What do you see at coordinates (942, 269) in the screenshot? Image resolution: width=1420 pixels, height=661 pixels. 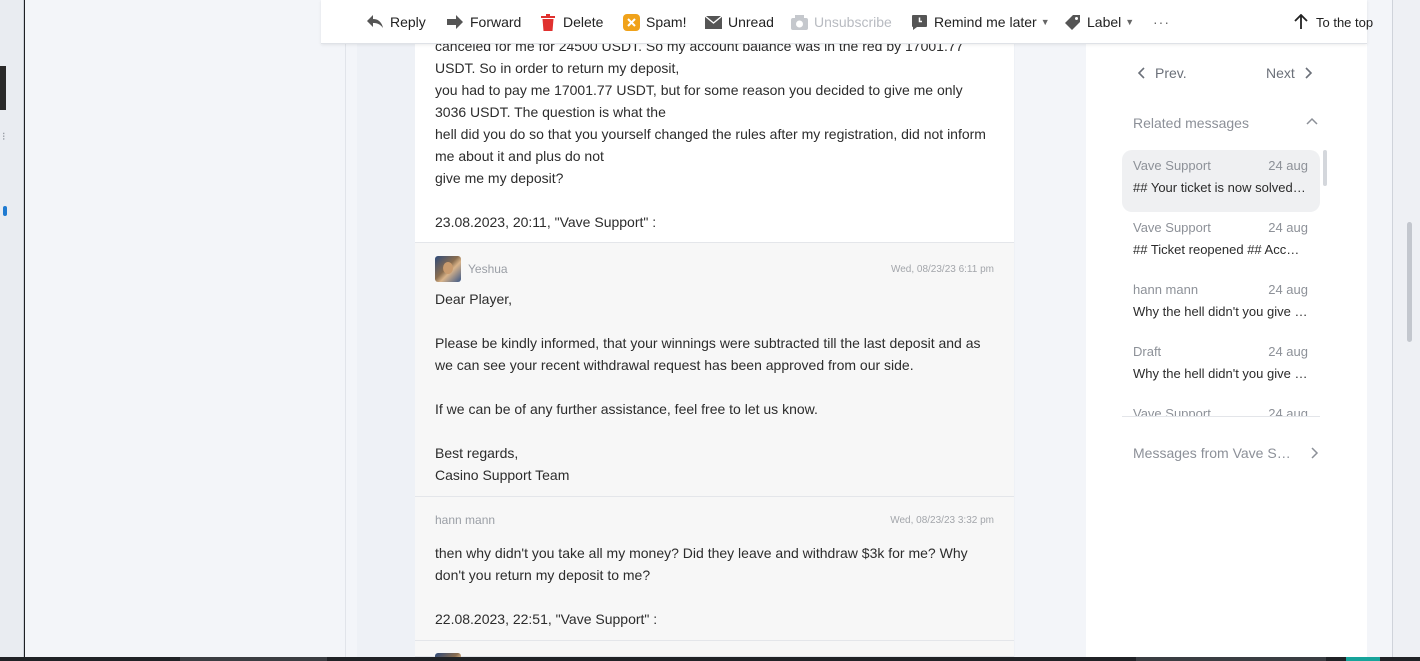 I see `message-date: Wed, 08/23/23 6:11 pm` at bounding box center [942, 269].